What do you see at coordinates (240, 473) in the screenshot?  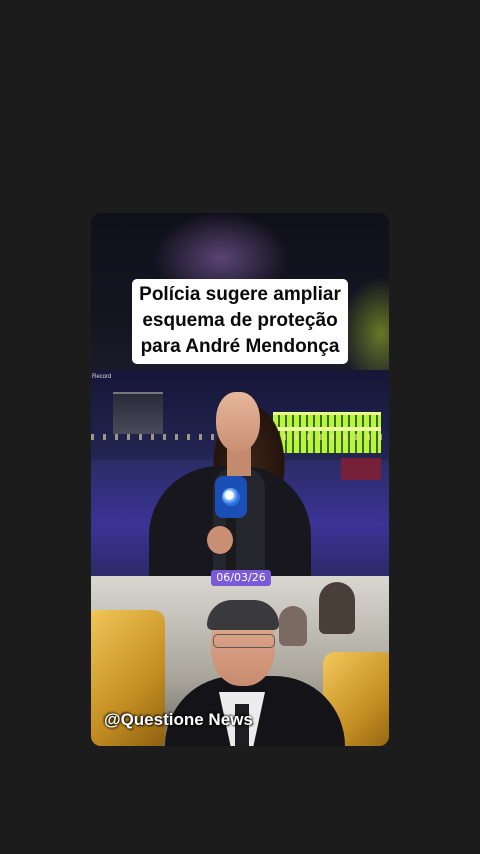 I see `news-report-frame: Record` at bounding box center [240, 473].